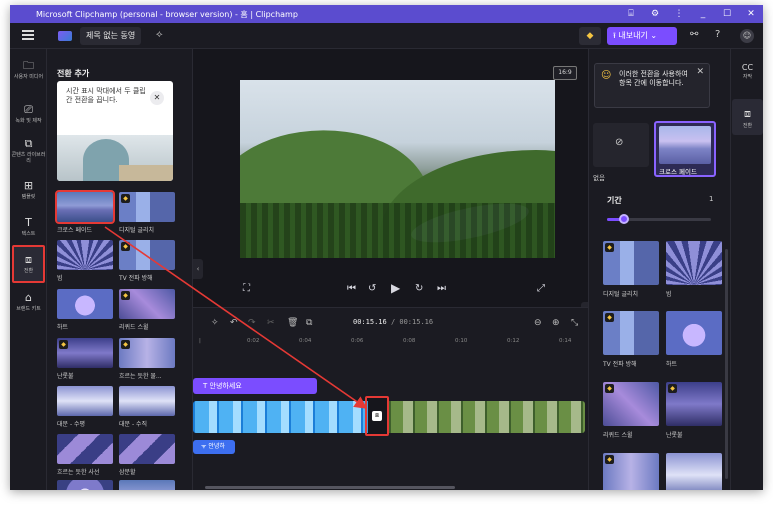 The width and height of the screenshot is (773, 509). Describe the element at coordinates (694, 34) in the screenshot. I see `share-icon: ⚯` at that location.